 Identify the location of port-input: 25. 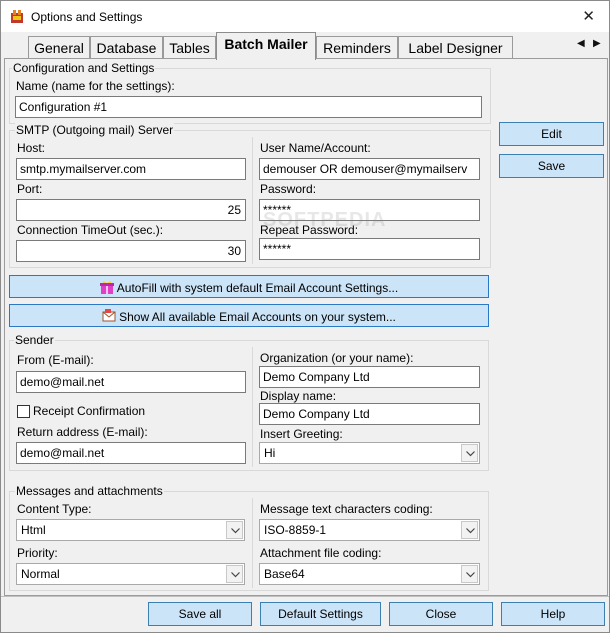
(131, 210).